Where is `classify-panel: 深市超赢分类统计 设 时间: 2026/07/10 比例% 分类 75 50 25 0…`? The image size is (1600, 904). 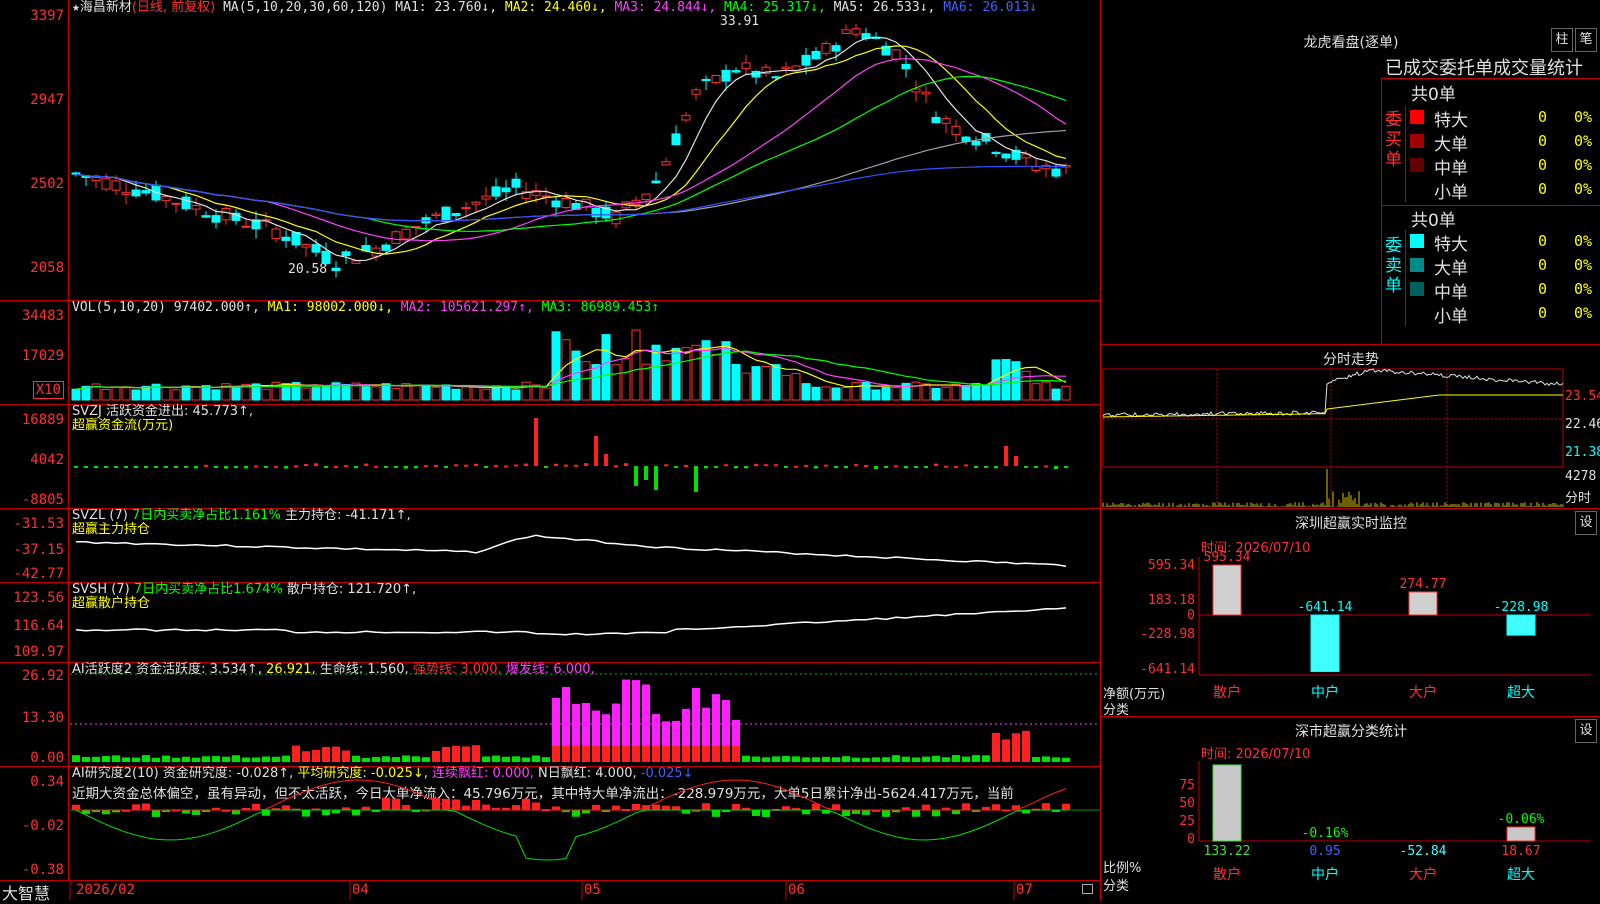 classify-panel: 深市超赢分类统计 设 时间: 2026/07/10 比例% 分类 75 50 25 0… is located at coordinates (1350, 808).